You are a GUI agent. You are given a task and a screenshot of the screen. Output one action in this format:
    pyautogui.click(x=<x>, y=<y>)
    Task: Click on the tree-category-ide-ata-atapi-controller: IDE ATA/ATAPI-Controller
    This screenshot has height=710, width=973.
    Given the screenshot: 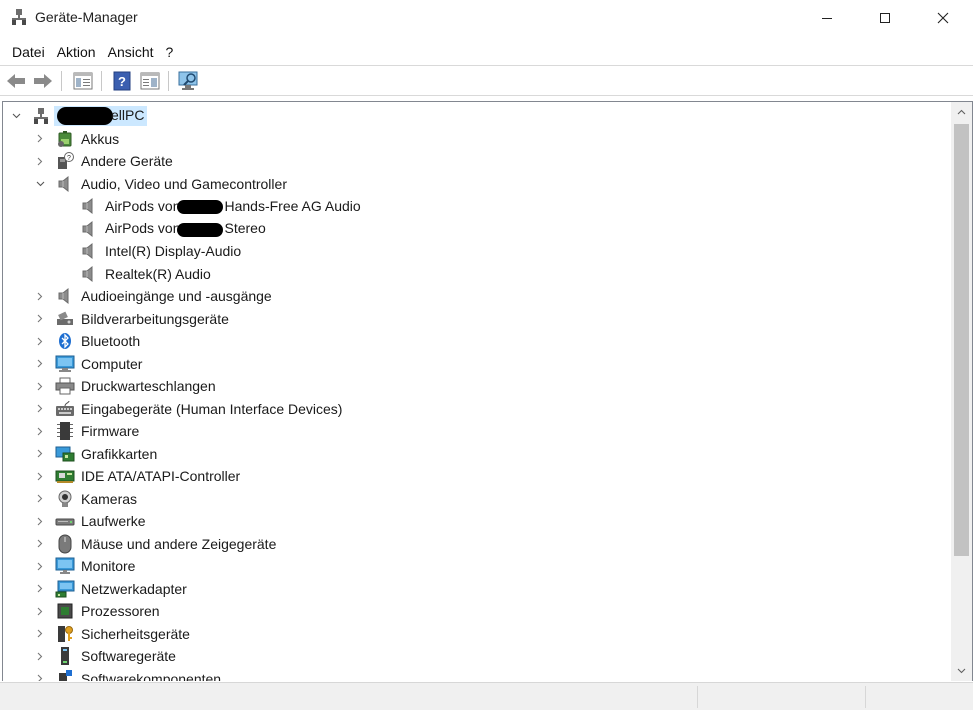 What is the action you would take?
    pyautogui.click(x=136, y=476)
    